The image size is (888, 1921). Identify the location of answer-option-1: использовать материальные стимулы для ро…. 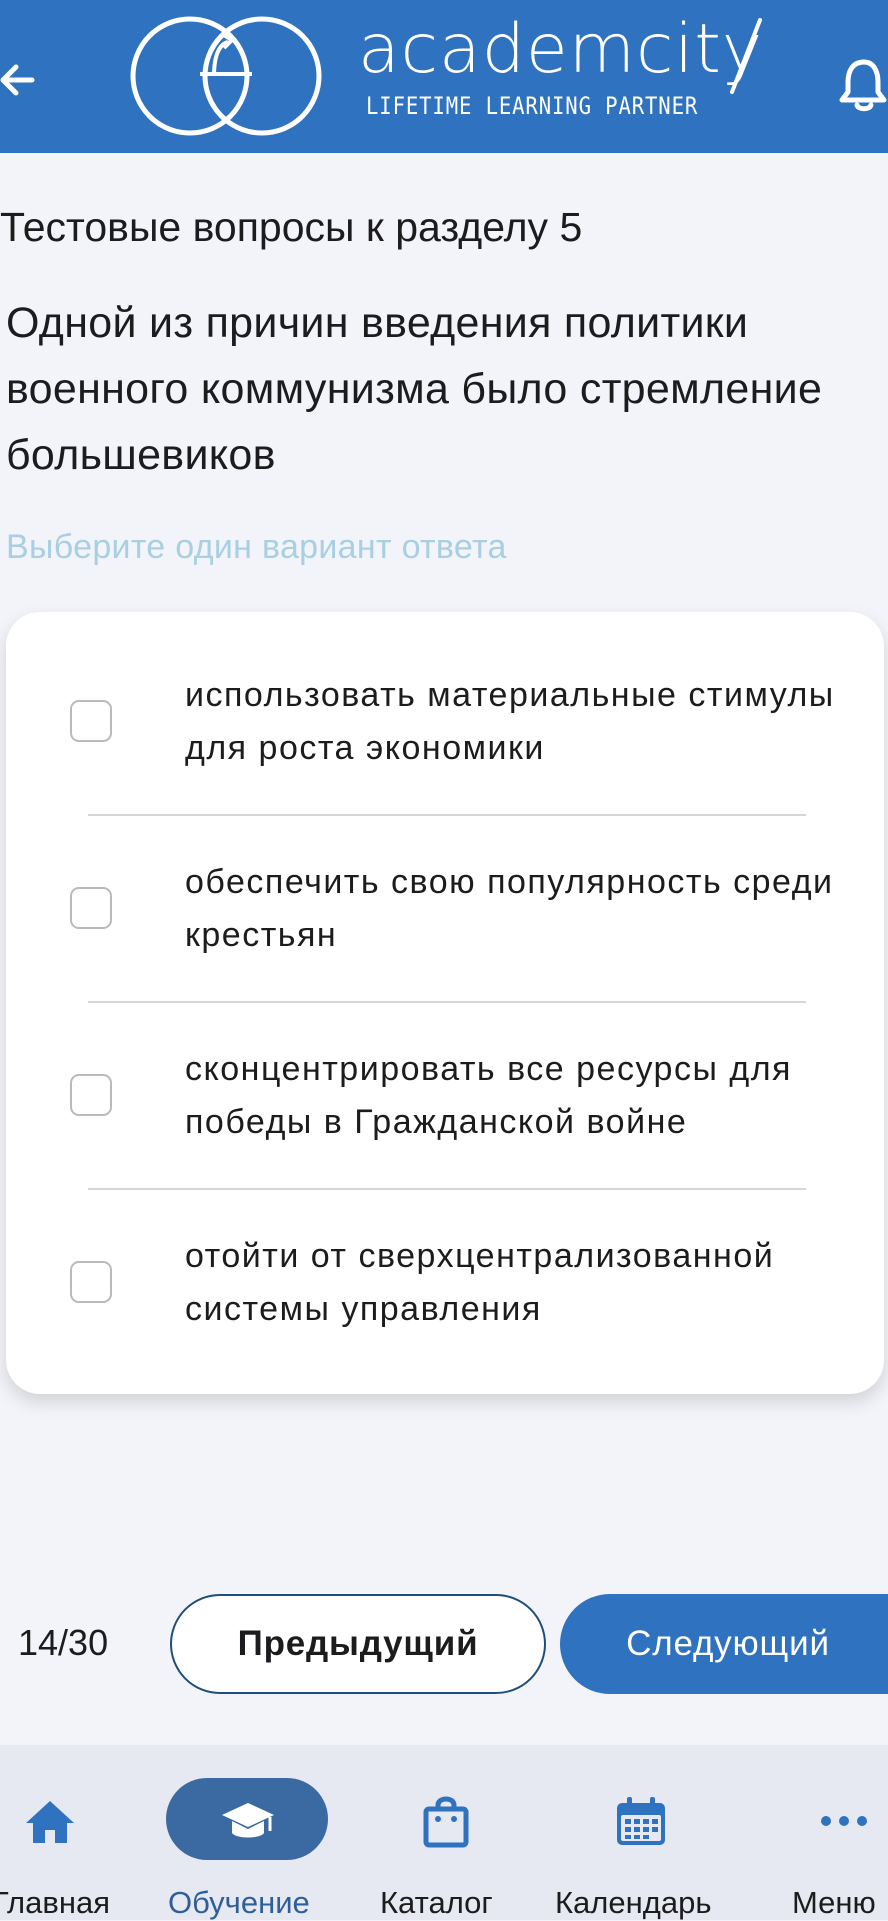
(445, 705).